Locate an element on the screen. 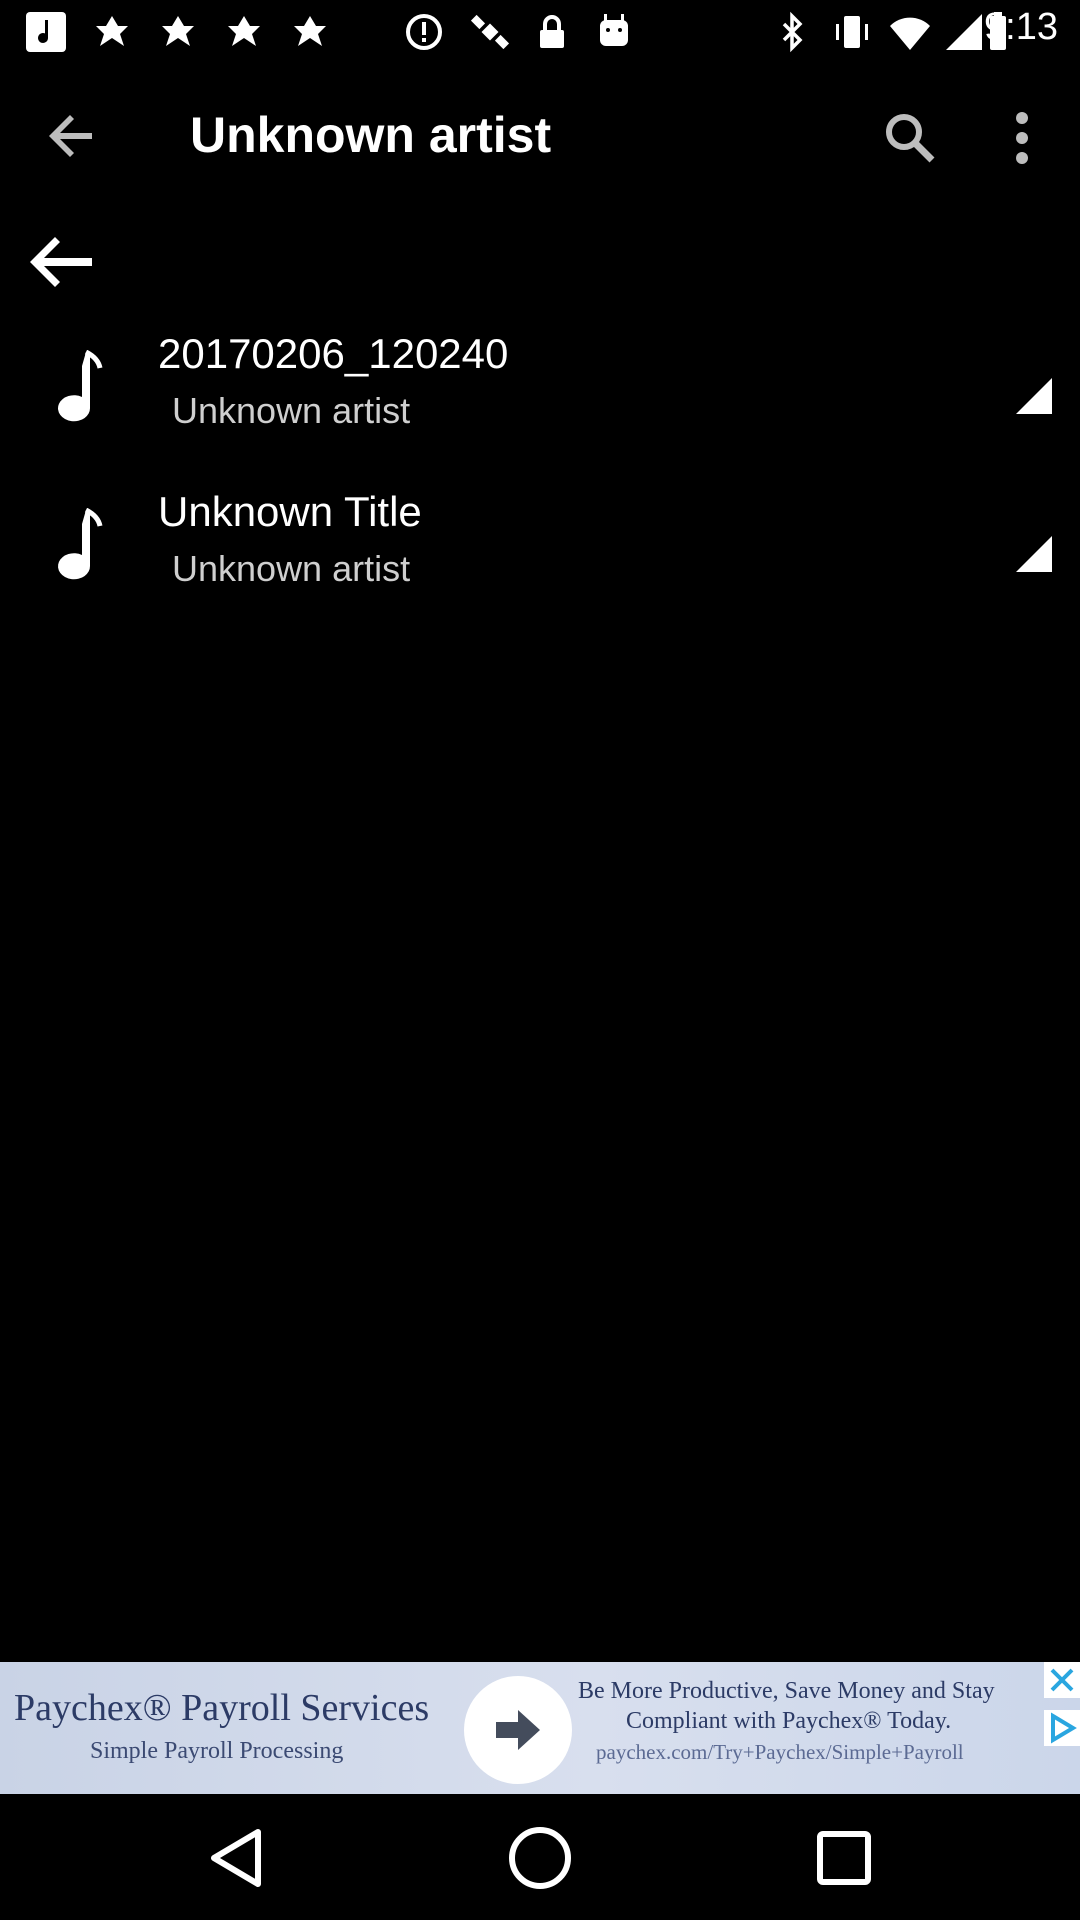 Image resolution: width=1080 pixels, height=1920 pixels. recents-square-icon is located at coordinates (844, 1858).